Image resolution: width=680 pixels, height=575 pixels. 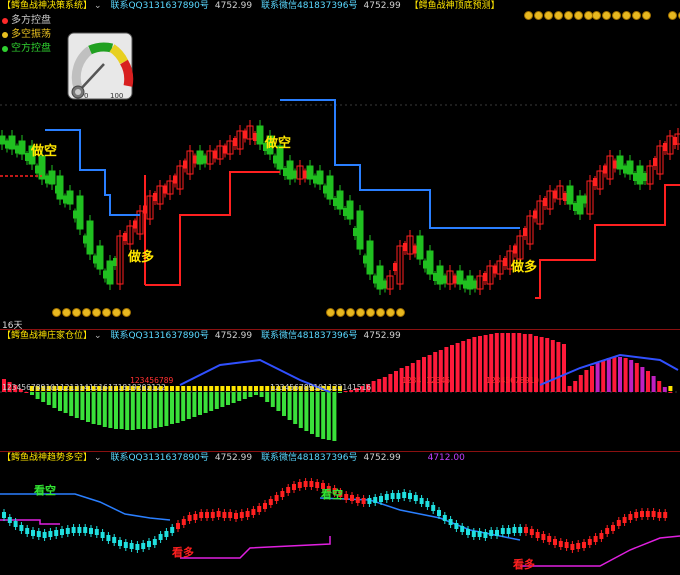 What do you see at coordinates (44, 151) in the screenshot?
I see `annotation-short: 做空` at bounding box center [44, 151].